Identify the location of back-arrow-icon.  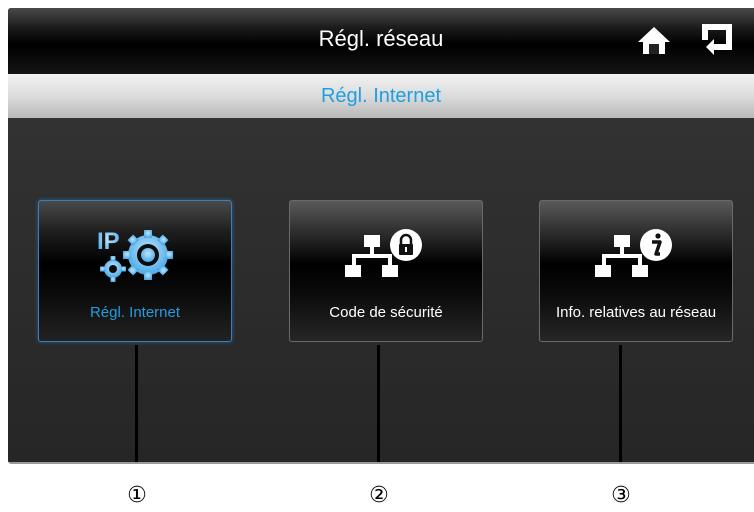
(717, 39).